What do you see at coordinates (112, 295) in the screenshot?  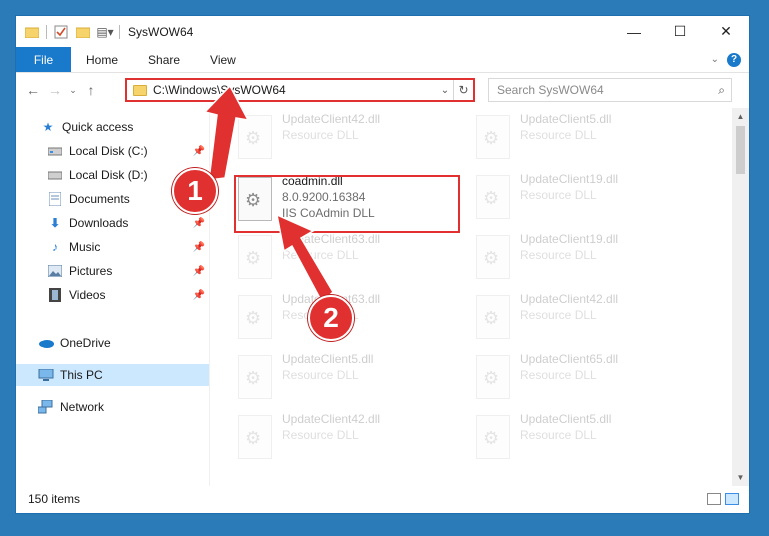 I see `sidebar-item-videos: Videos 📌` at bounding box center [112, 295].